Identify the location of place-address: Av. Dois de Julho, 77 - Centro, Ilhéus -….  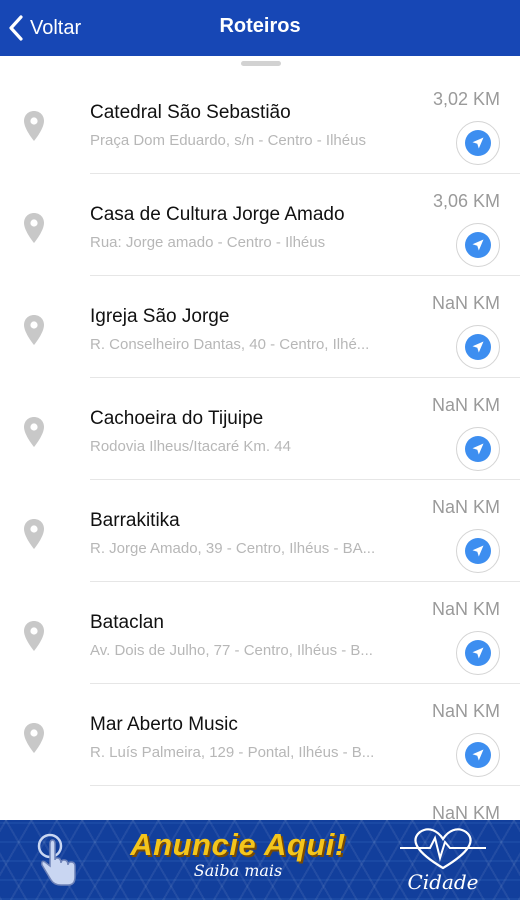
(231, 650).